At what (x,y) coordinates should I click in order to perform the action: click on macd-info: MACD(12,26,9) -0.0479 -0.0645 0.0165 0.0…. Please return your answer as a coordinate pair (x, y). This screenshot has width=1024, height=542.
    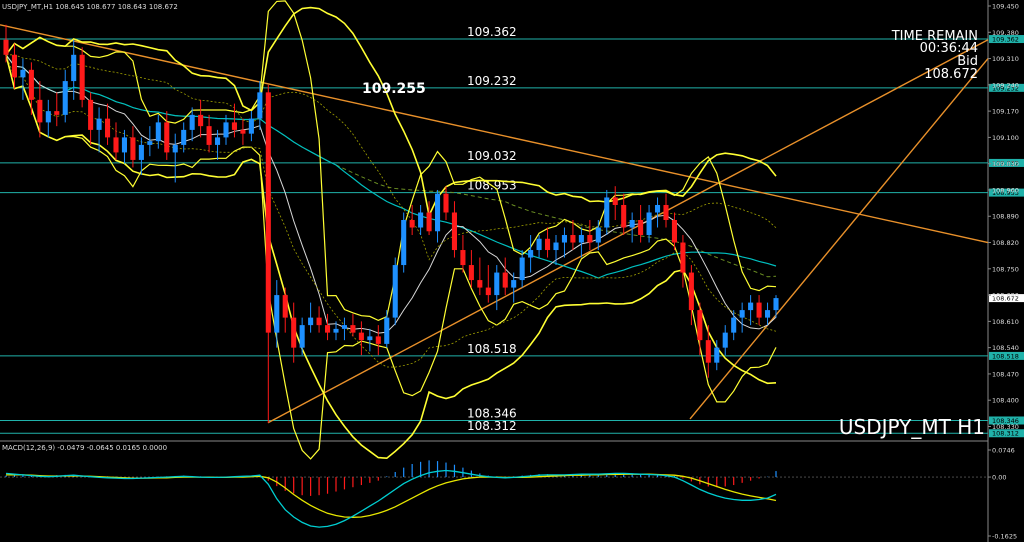
    Looking at the image, I should click on (84, 448).